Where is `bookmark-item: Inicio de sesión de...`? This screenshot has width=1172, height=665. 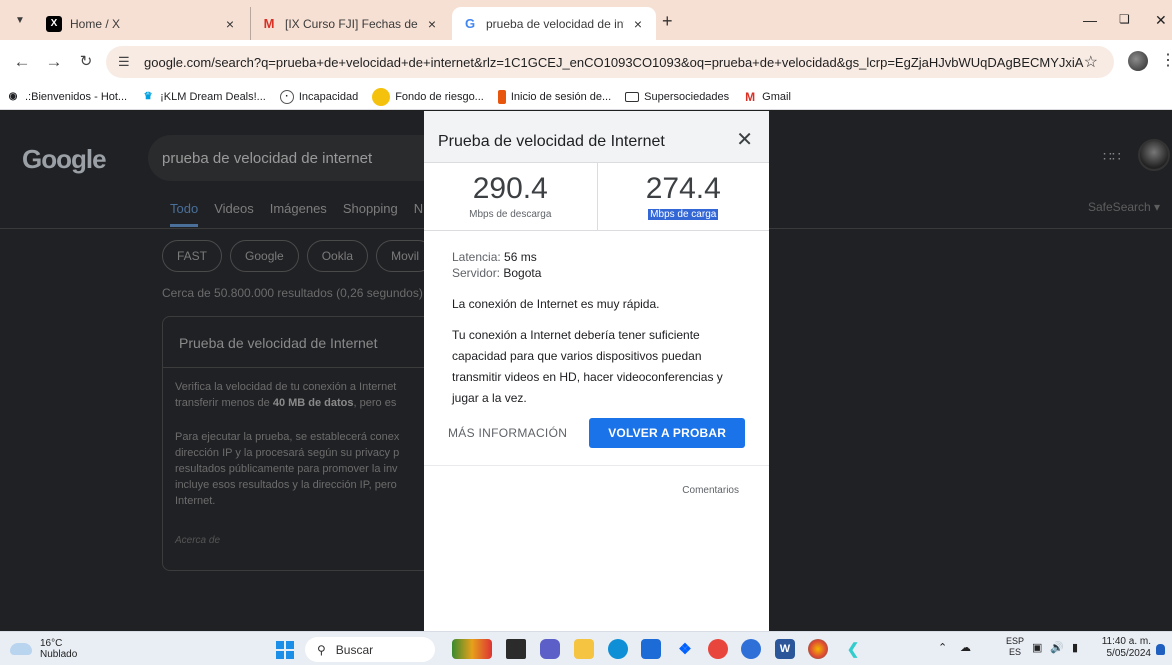
bookmark-item: Inicio de sesión de... is located at coordinates (554, 96).